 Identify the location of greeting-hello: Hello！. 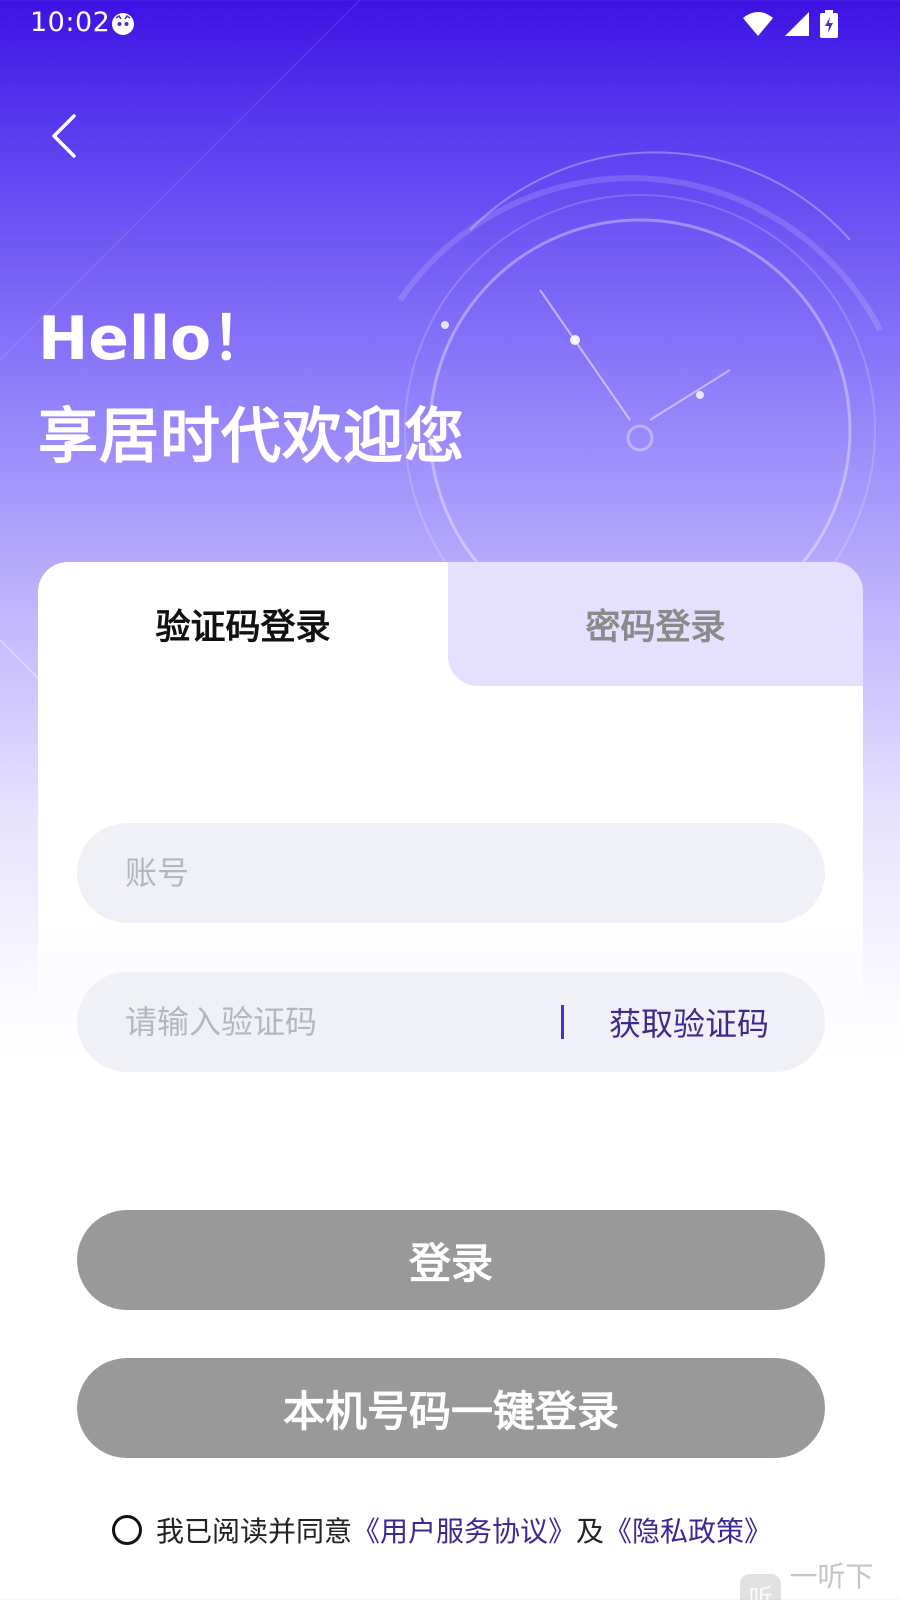
(155, 339).